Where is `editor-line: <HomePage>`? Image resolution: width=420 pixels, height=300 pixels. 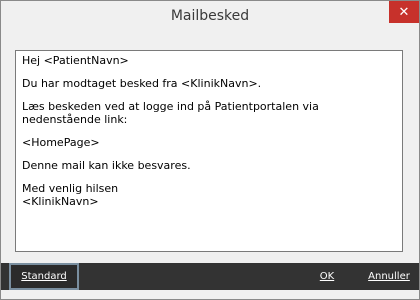
editor-line: <HomePage> is located at coordinates (61, 142).